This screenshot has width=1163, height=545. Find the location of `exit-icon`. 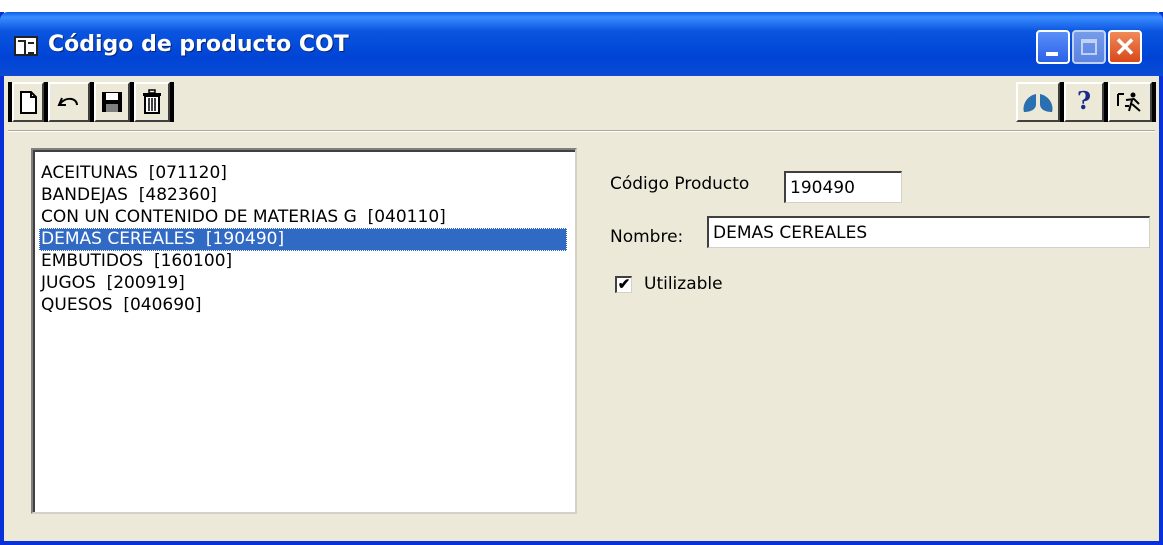

exit-icon is located at coordinates (1129, 102).